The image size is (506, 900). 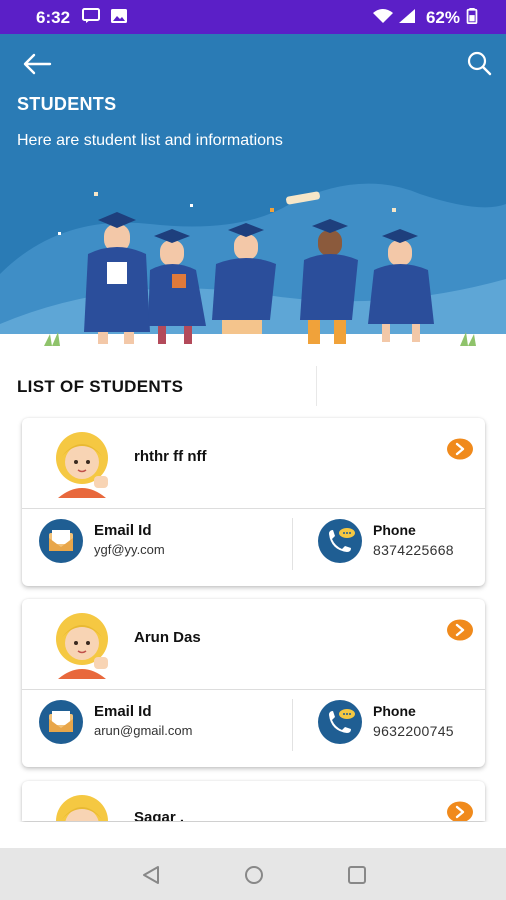 What do you see at coordinates (383, 16) in the screenshot?
I see `wifi-icon` at bounding box center [383, 16].